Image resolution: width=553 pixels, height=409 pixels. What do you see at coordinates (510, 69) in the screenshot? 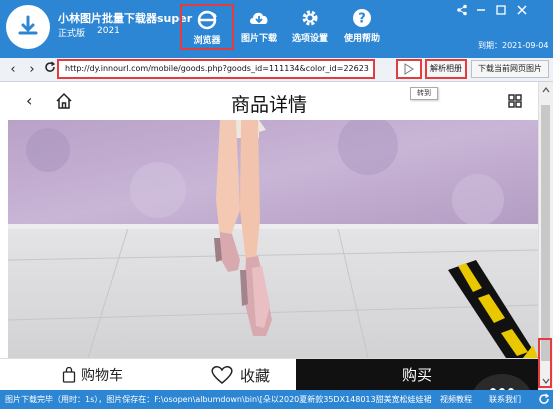
I see `download-page-images-button: 下载当前网页图片` at bounding box center [510, 69].